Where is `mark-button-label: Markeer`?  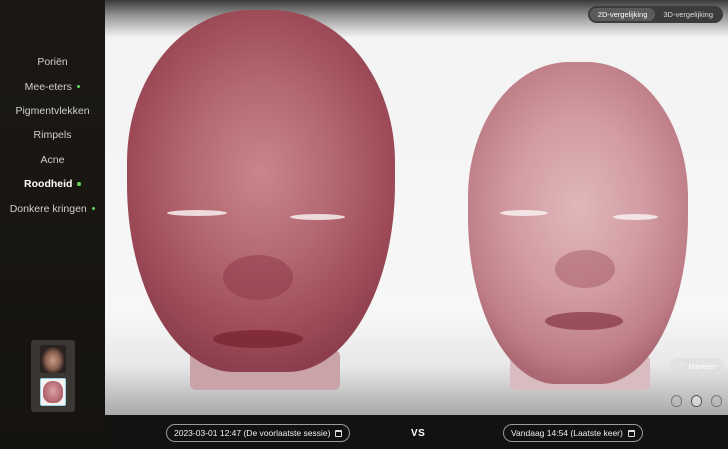 mark-button-label: Markeer is located at coordinates (702, 366).